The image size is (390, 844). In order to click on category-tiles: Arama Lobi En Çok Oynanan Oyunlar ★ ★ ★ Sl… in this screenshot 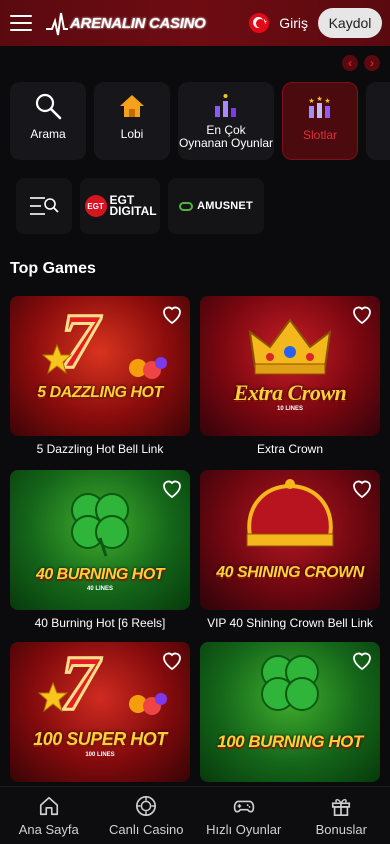, I will do `click(200, 121)`.